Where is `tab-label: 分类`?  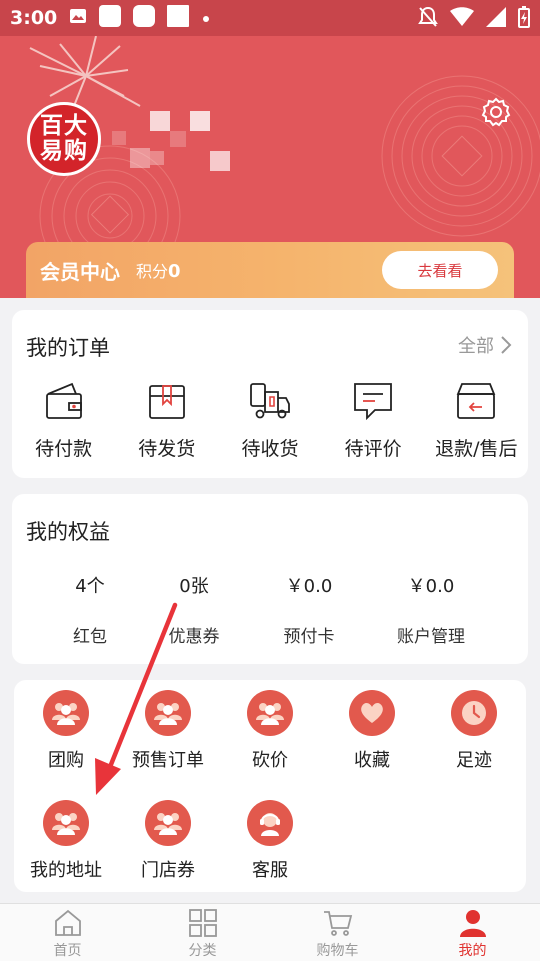
tab-label: 分类 is located at coordinates (202, 951).